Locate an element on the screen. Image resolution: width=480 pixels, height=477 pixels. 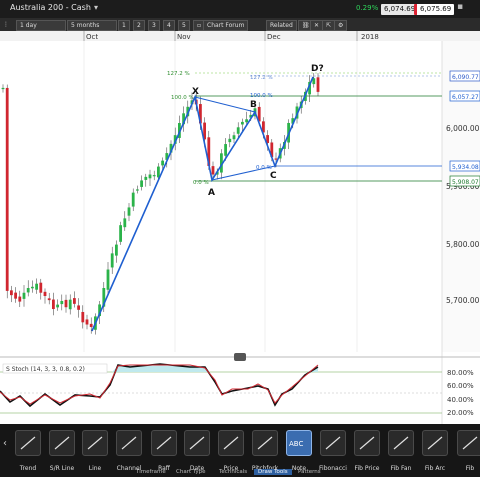
market-dropdown-icon: ▾ is located at coordinates (96, 7).